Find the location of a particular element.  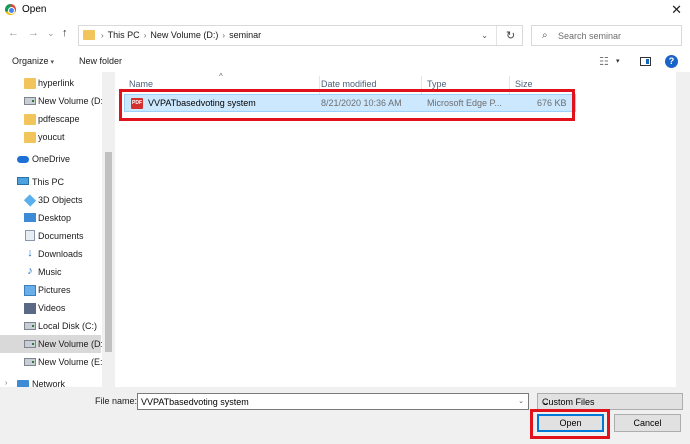

sidebar-item-network: › Network is located at coordinates (50, 381).